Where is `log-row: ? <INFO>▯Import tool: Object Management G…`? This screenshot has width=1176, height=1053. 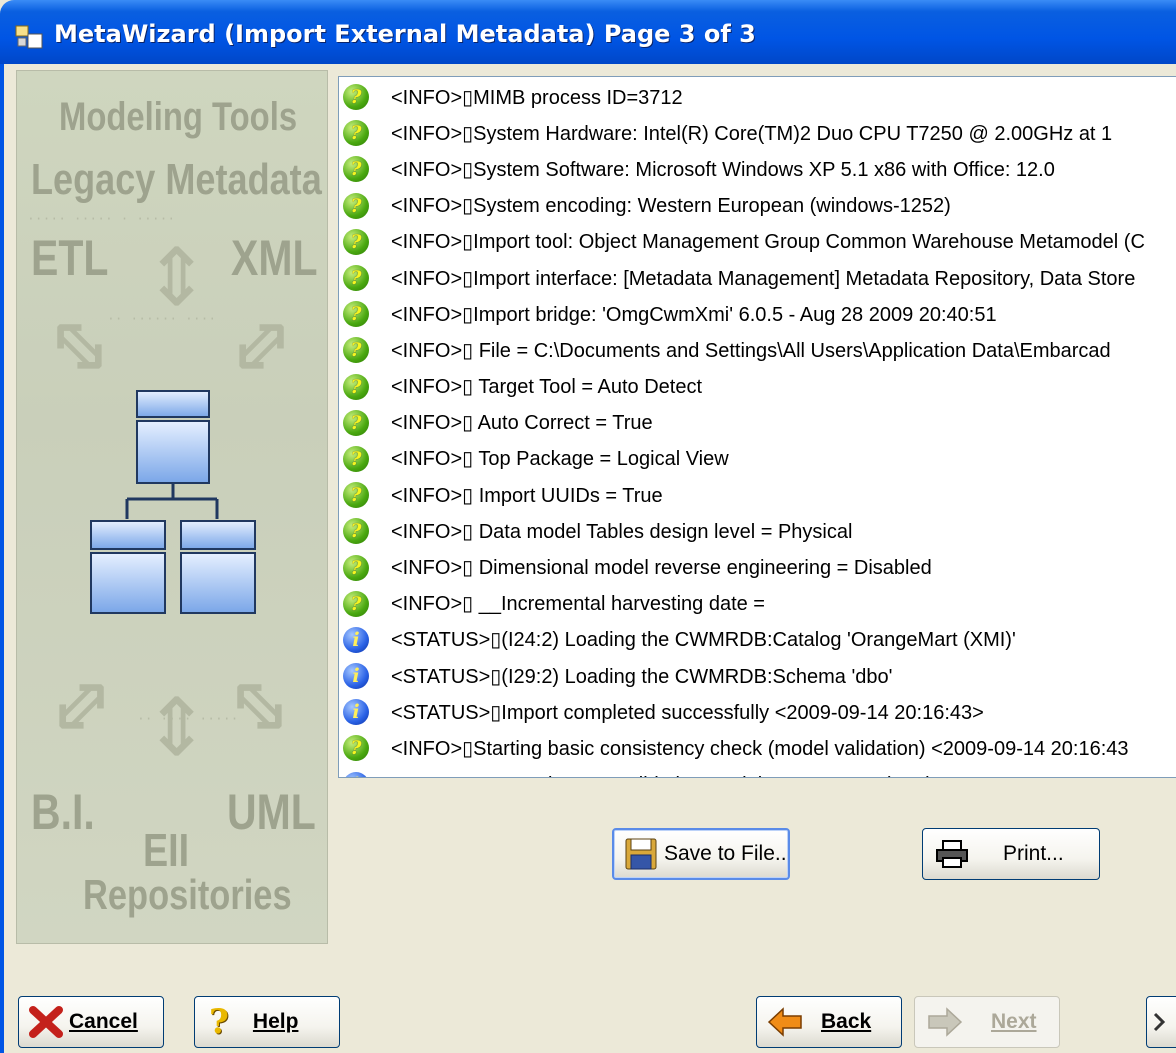
log-row: ? <INFO>▯Import tool: Object Management G… is located at coordinates (757, 242).